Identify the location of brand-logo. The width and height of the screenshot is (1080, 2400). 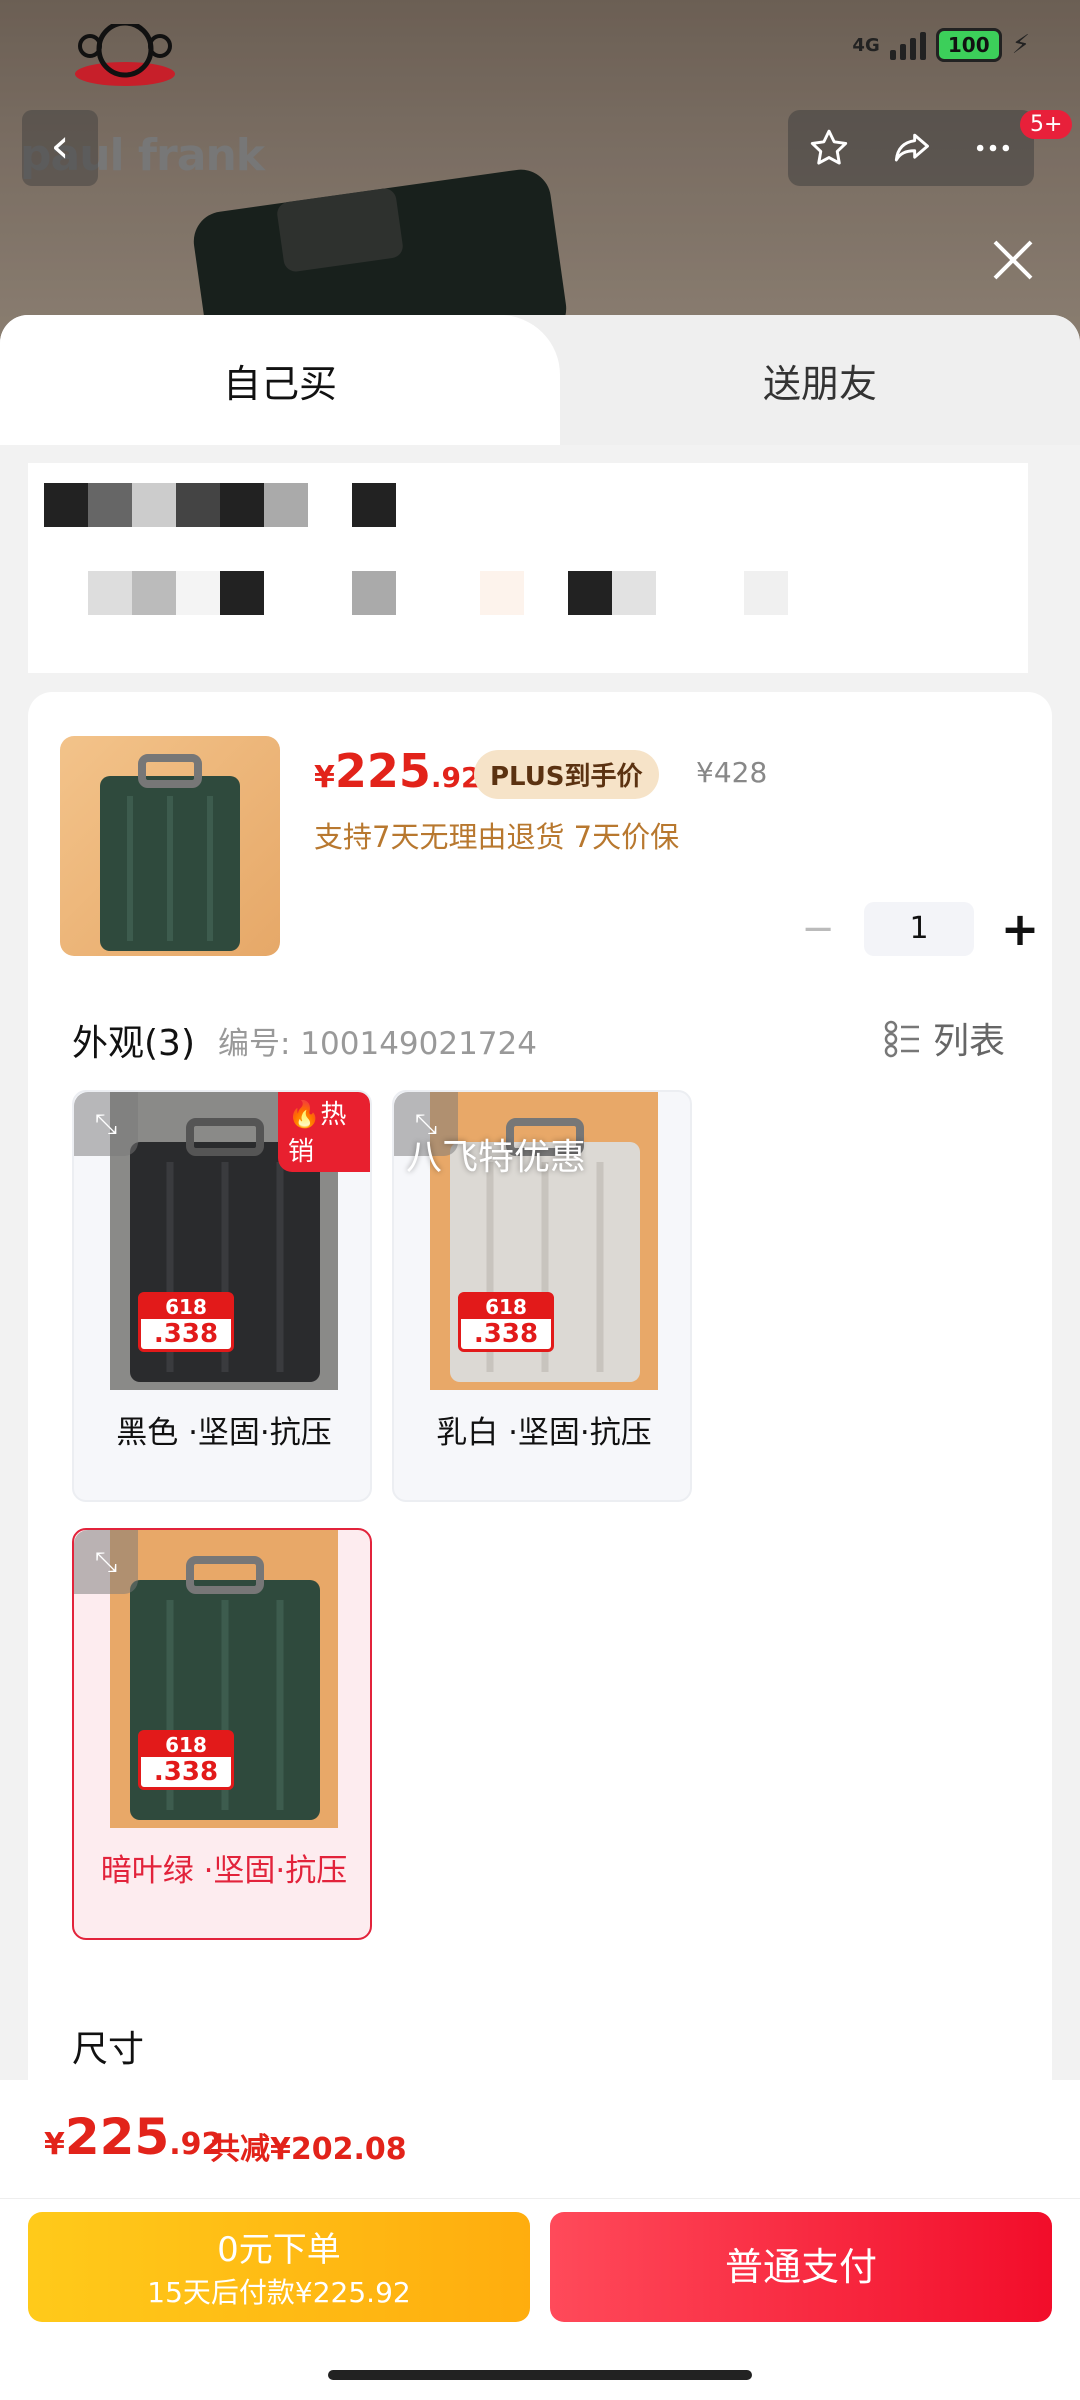
(125, 55).